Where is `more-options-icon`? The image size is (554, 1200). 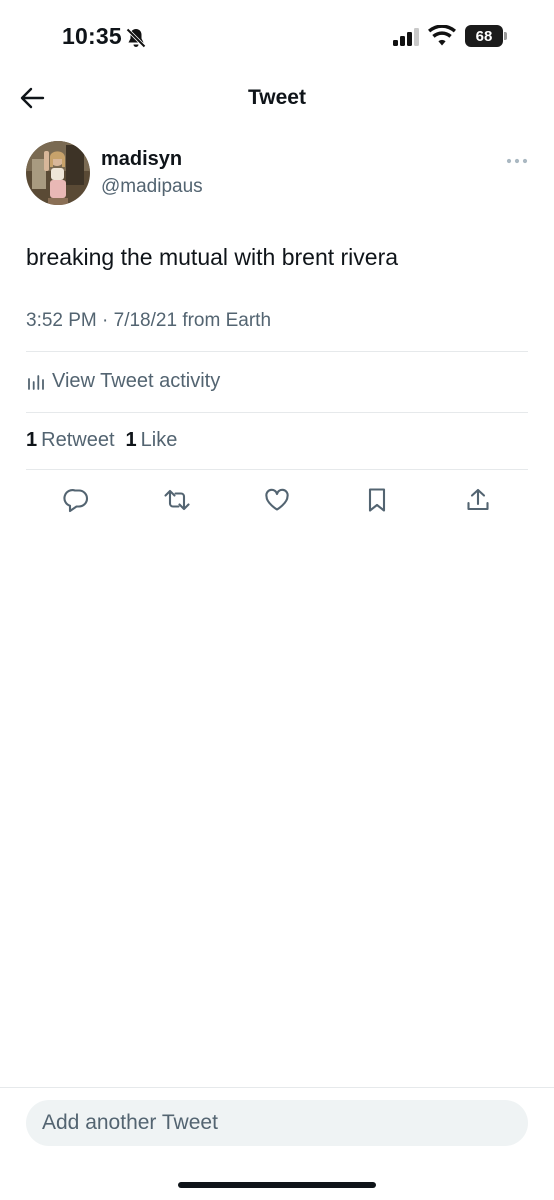
more-options-icon is located at coordinates (517, 161).